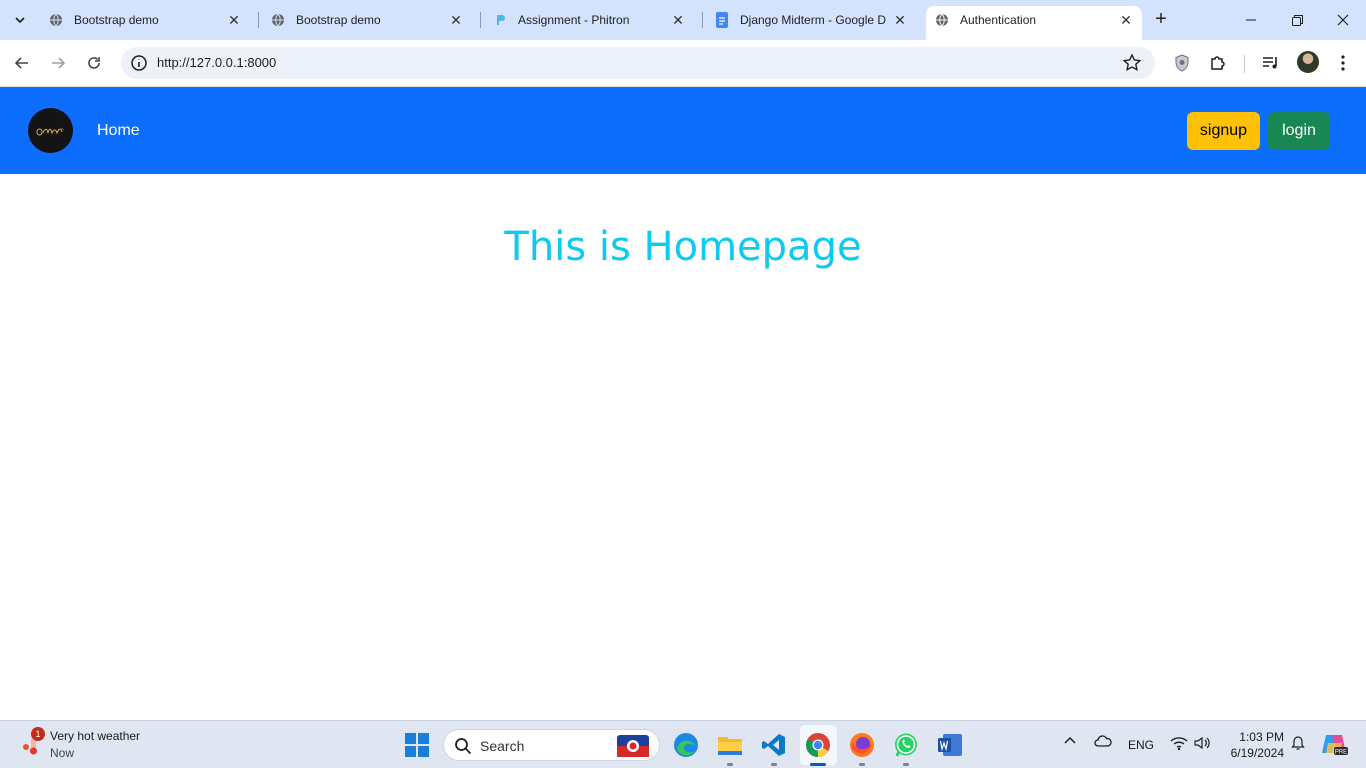 The width and height of the screenshot is (1366, 768). I want to click on word-icon, so click(950, 745).